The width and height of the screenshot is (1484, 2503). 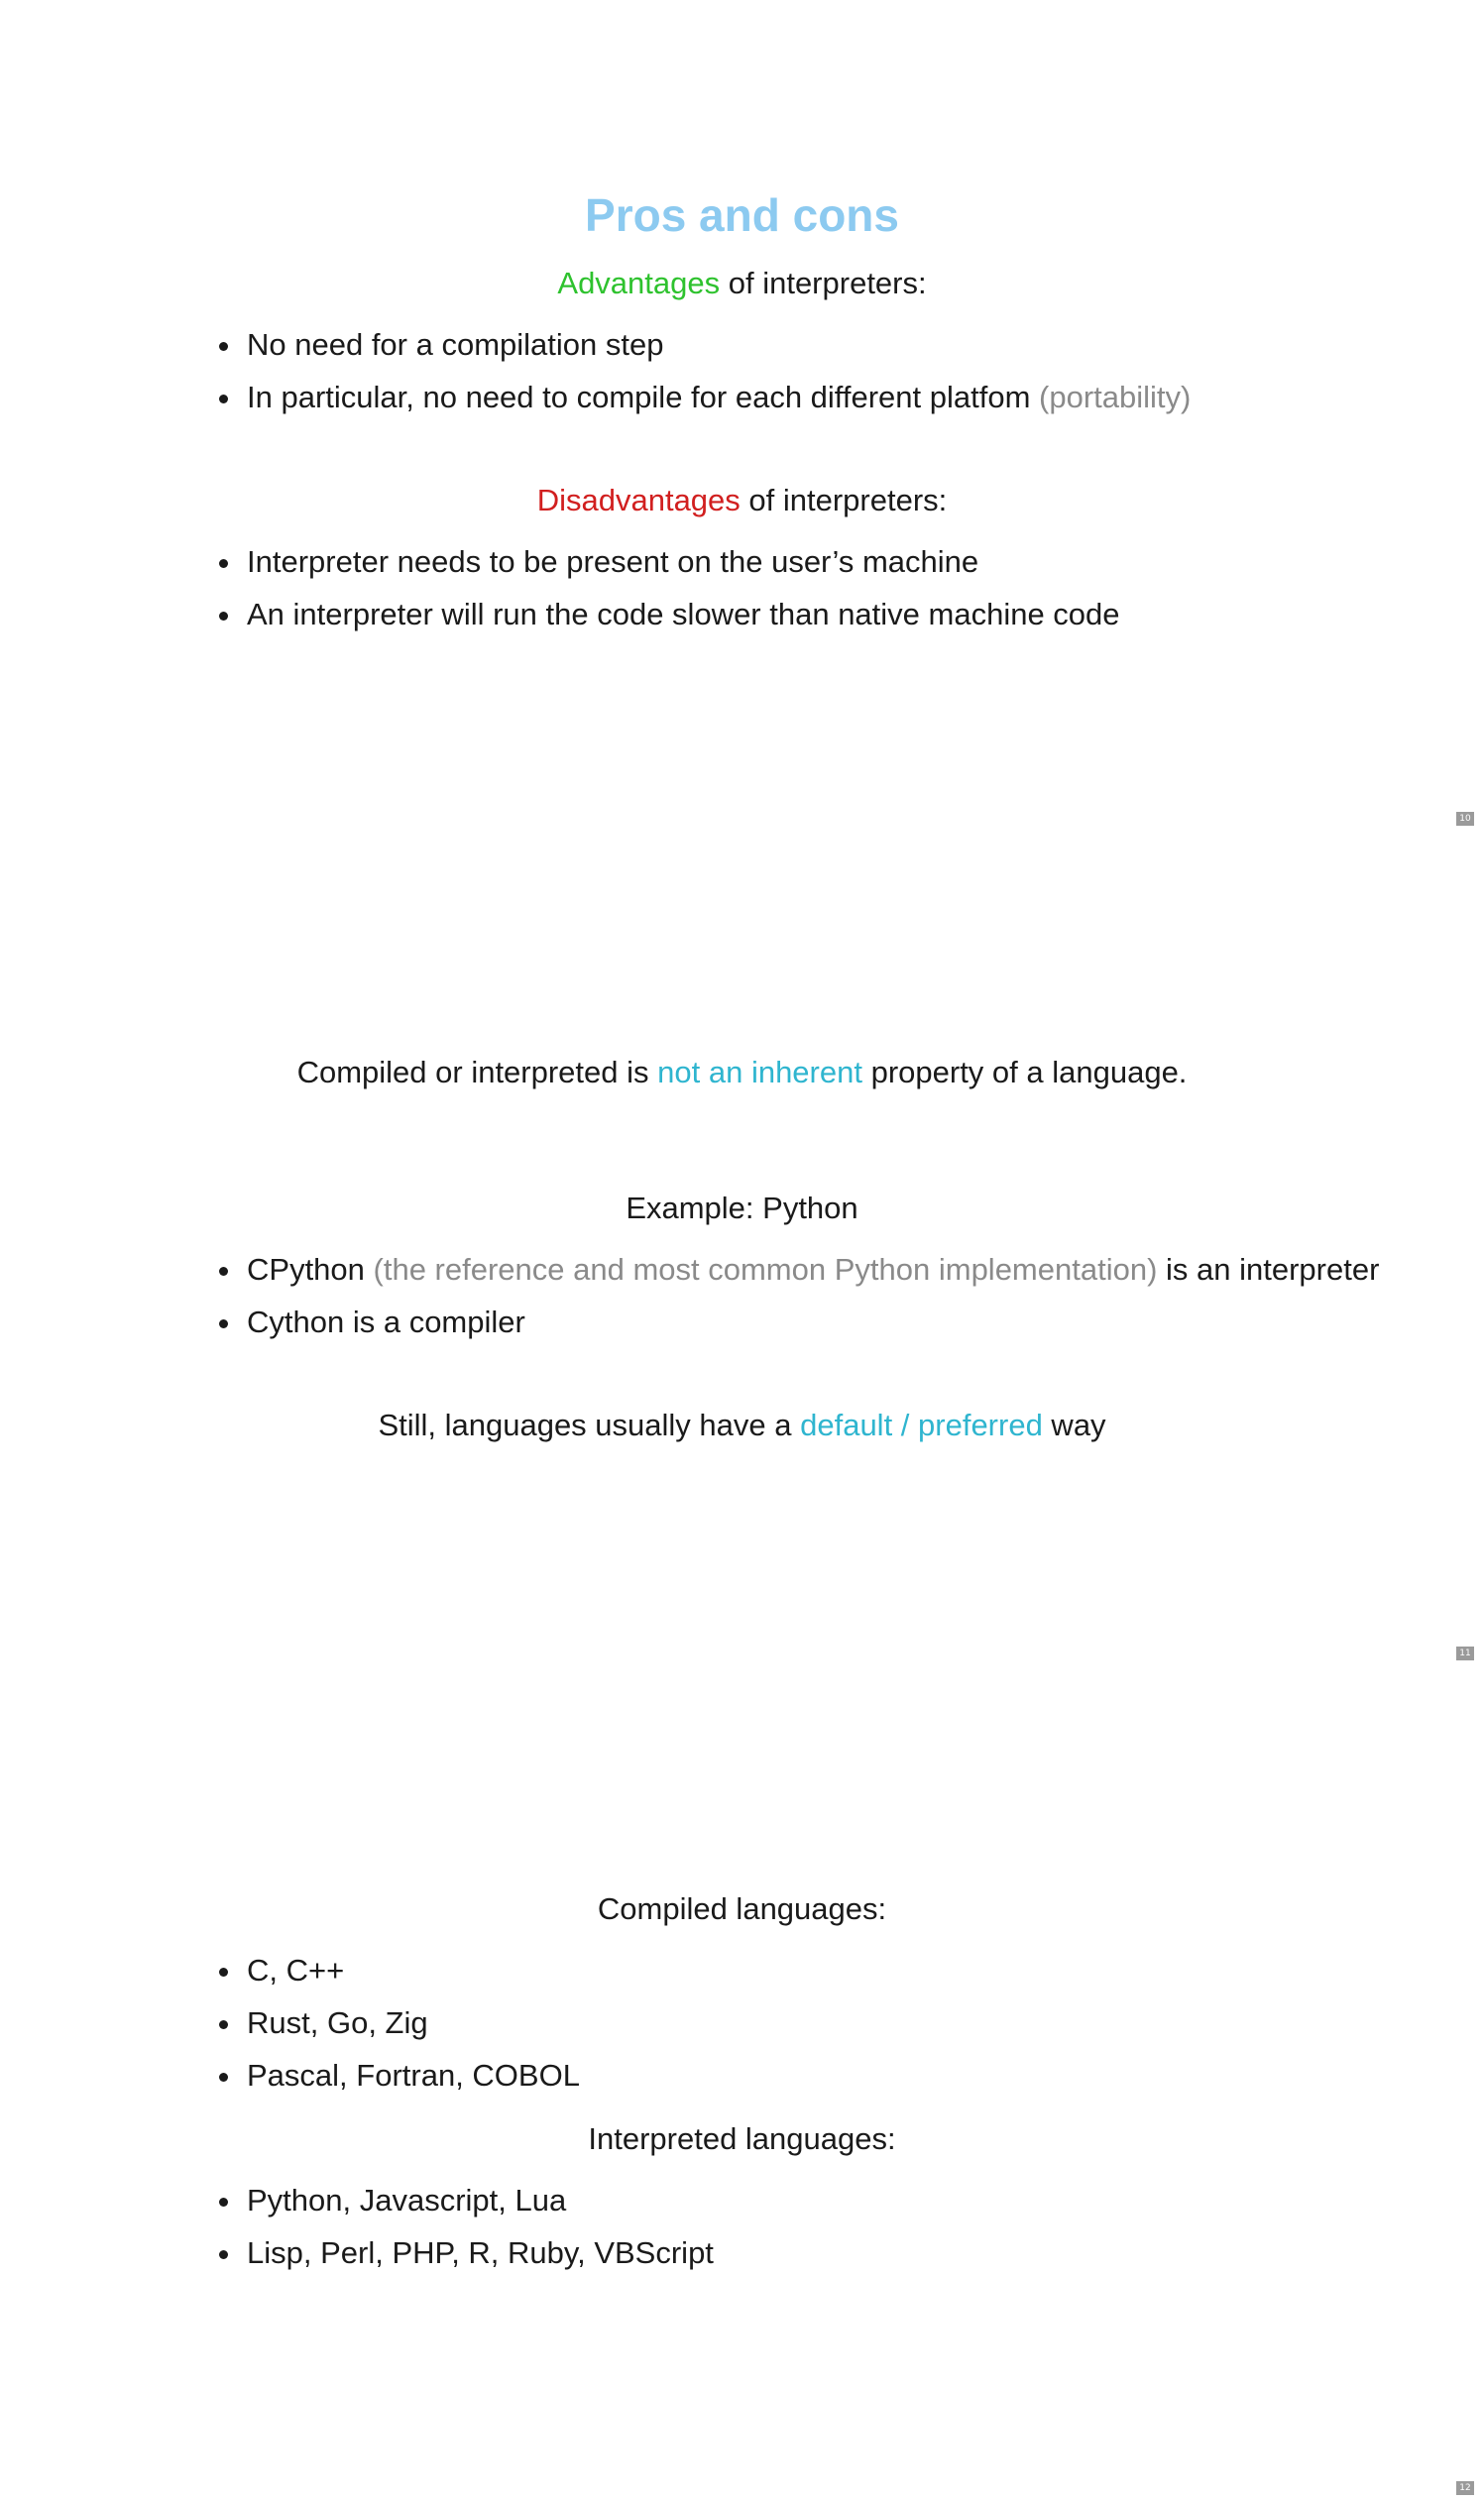 What do you see at coordinates (477, 1072) in the screenshot?
I see `statement-before: Compiled or interpreted is` at bounding box center [477, 1072].